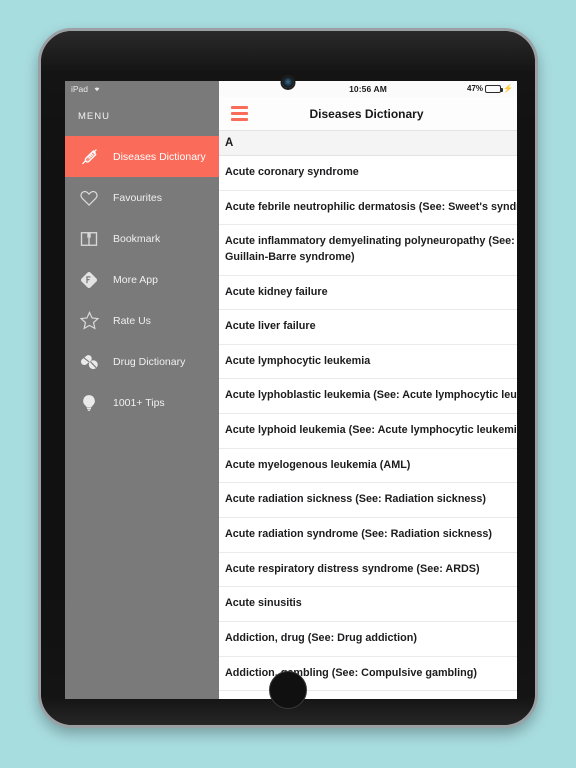 This screenshot has width=576, height=768. What do you see at coordinates (135, 279) in the screenshot?
I see `sidebar-item-label: More App` at bounding box center [135, 279].